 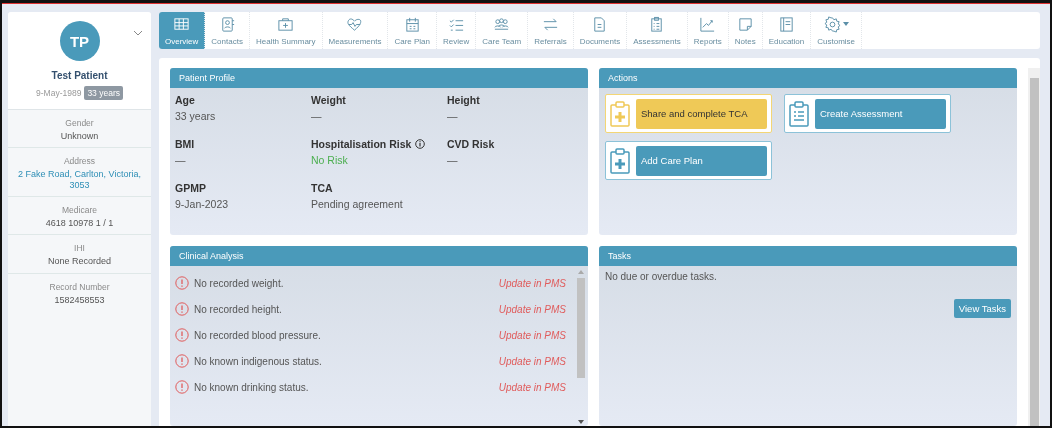 What do you see at coordinates (79, 210) in the screenshot?
I see `detail-label: Medicare` at bounding box center [79, 210].